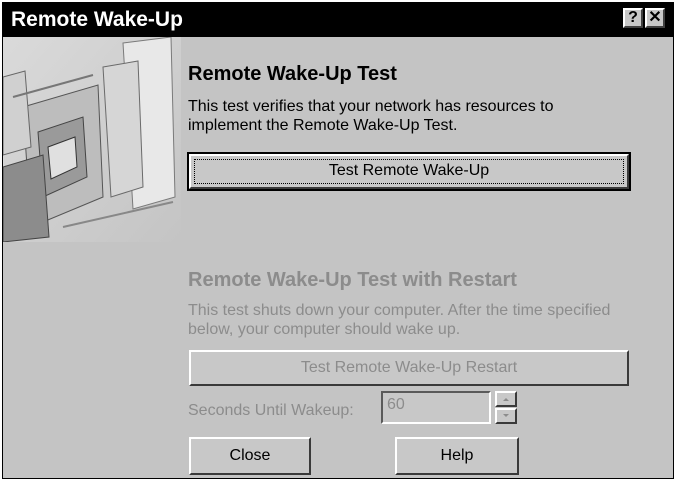 The width and height of the screenshot is (676, 481). Describe the element at coordinates (506, 399) in the screenshot. I see `spin-up-icon` at that location.